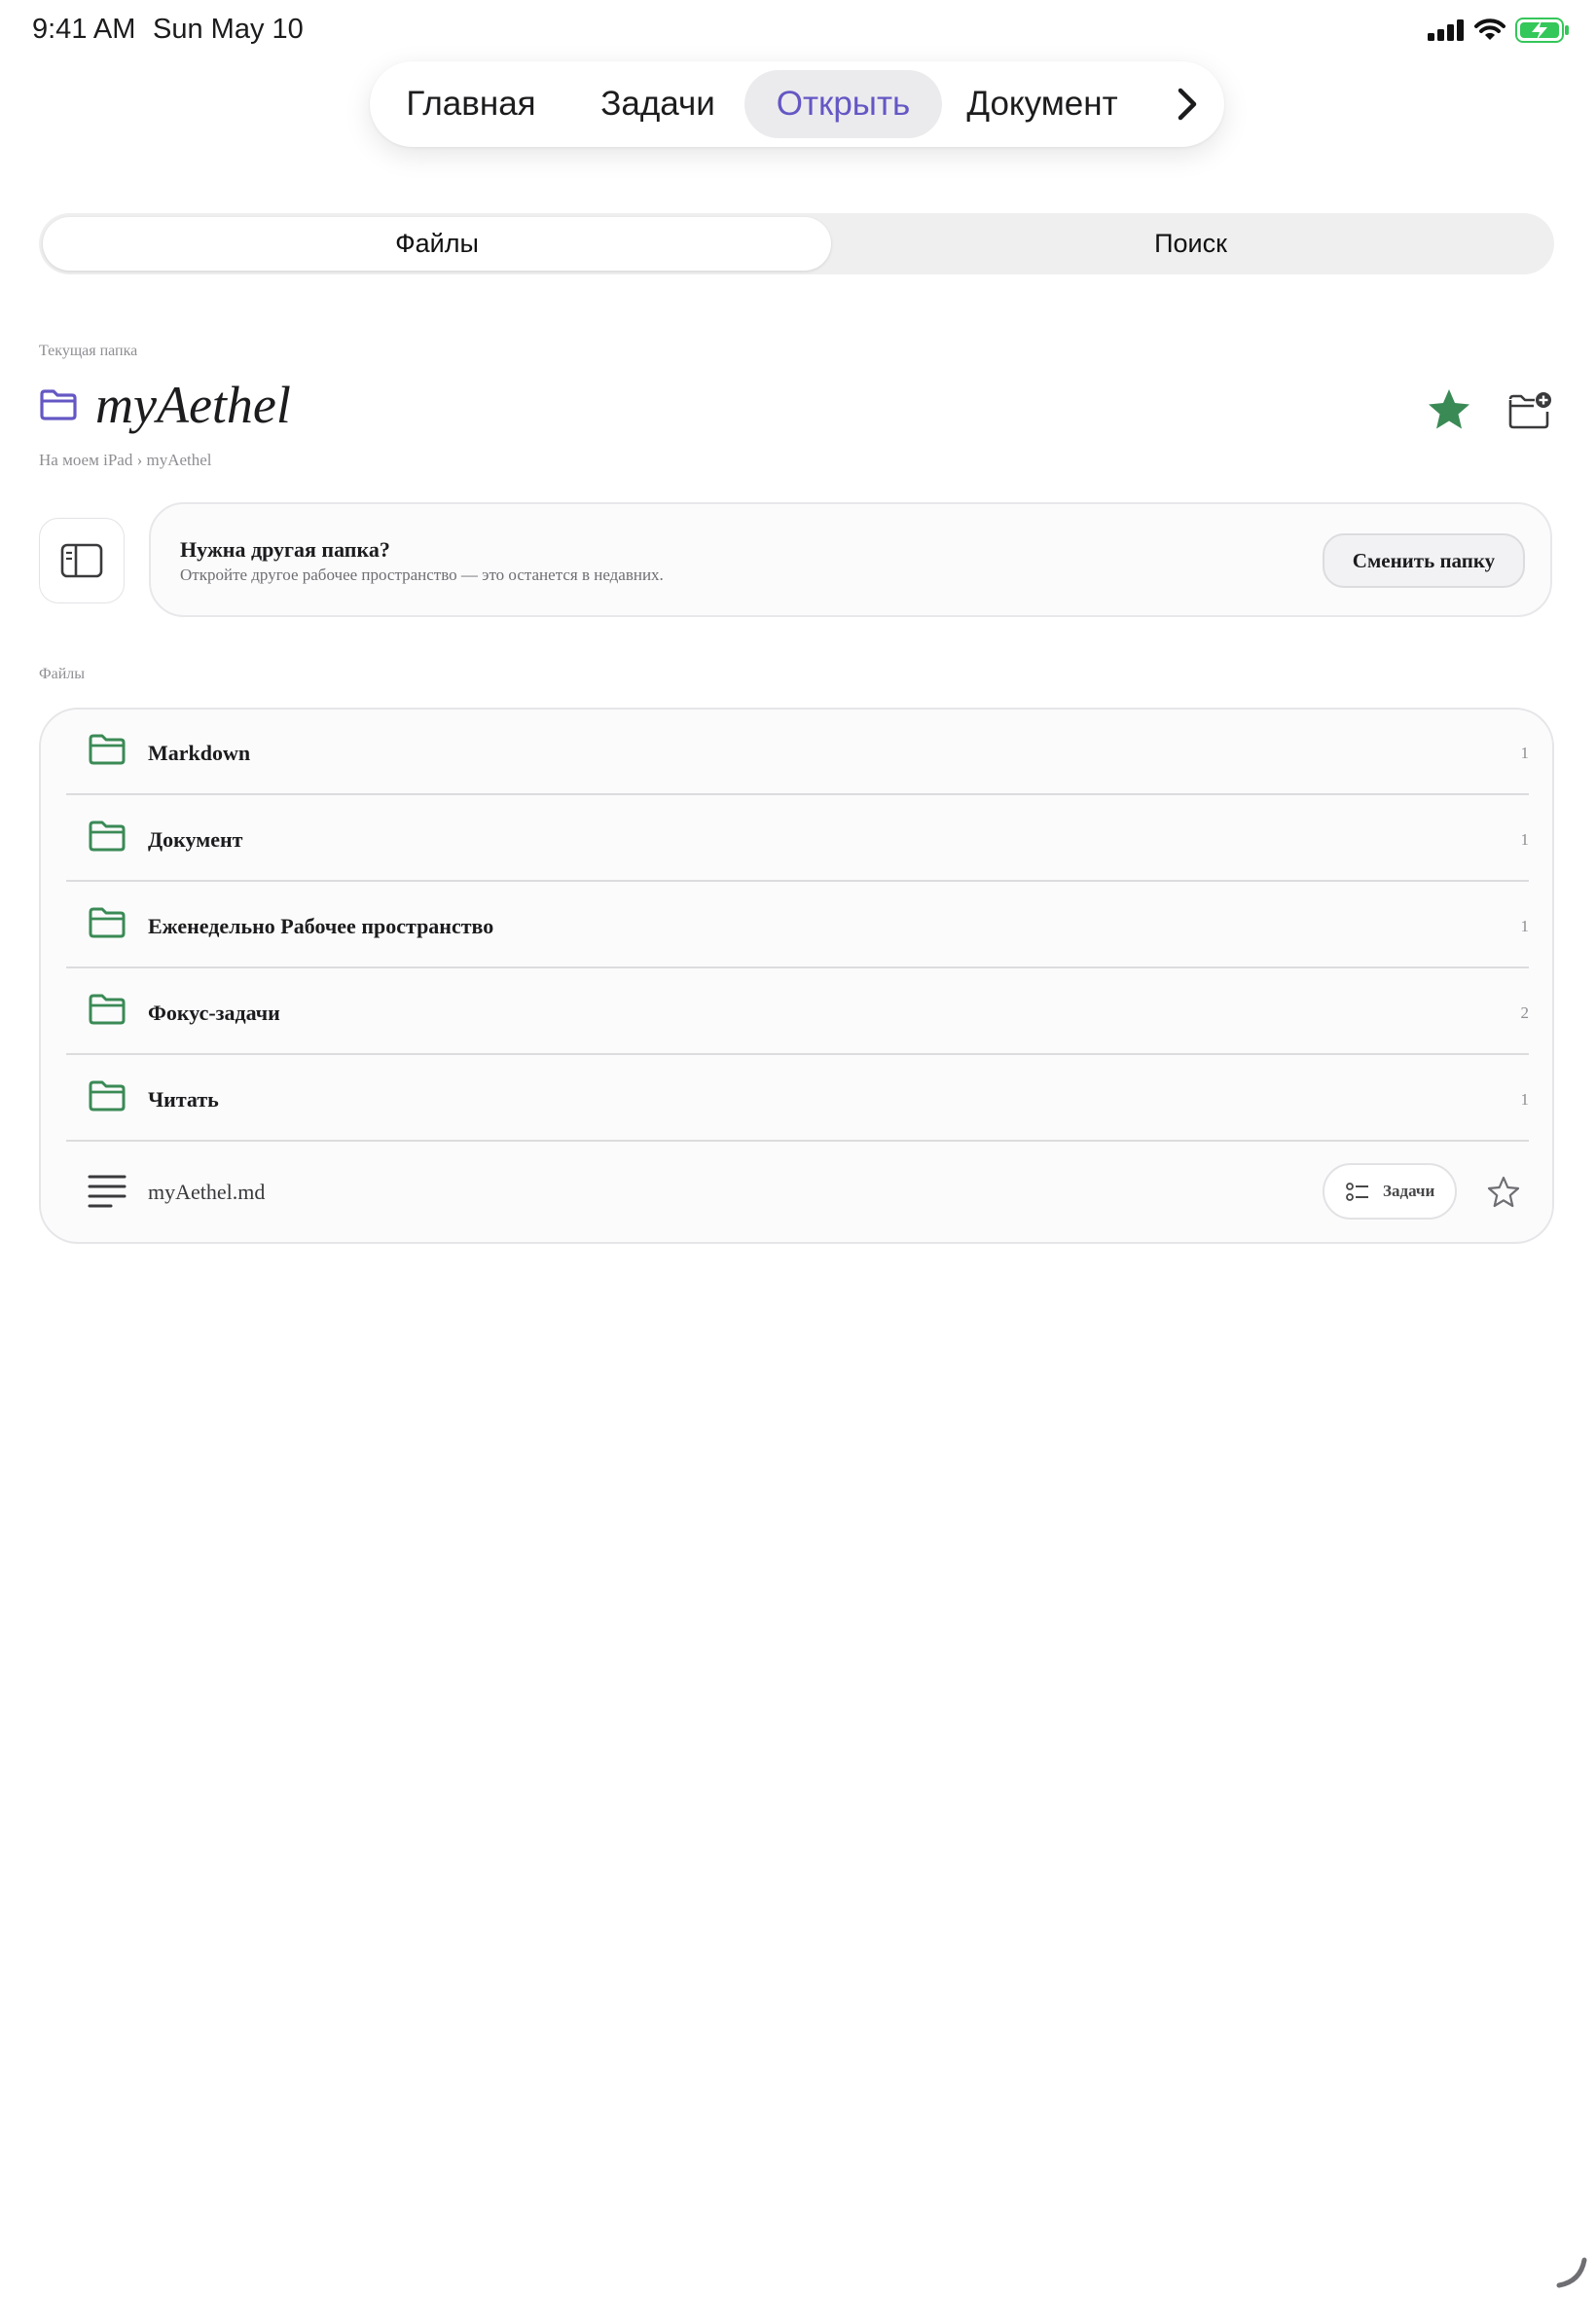 This screenshot has height=2297, width=1596. Describe the element at coordinates (1409, 1191) in the screenshot. I see `tasks-chip-label: Задачи` at that location.